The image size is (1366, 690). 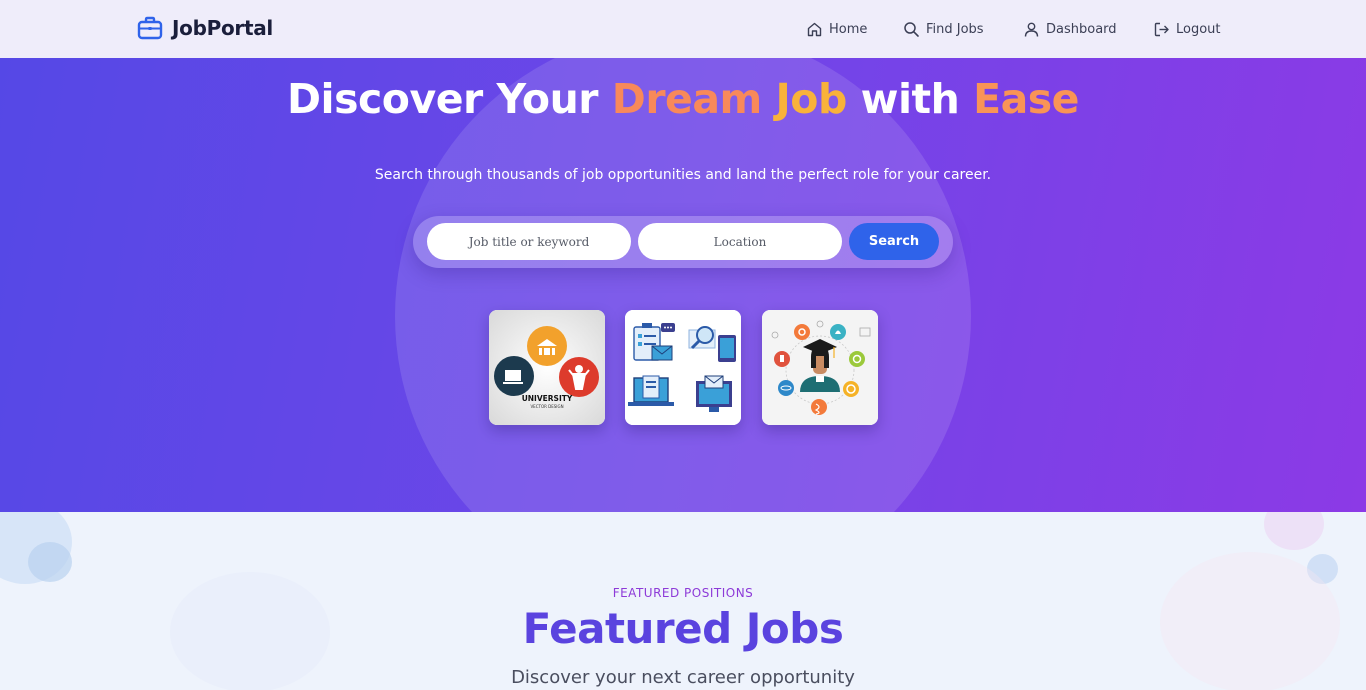 I want to click on hero-title: Discover Your Dream Job with Ease, so click(x=683, y=99).